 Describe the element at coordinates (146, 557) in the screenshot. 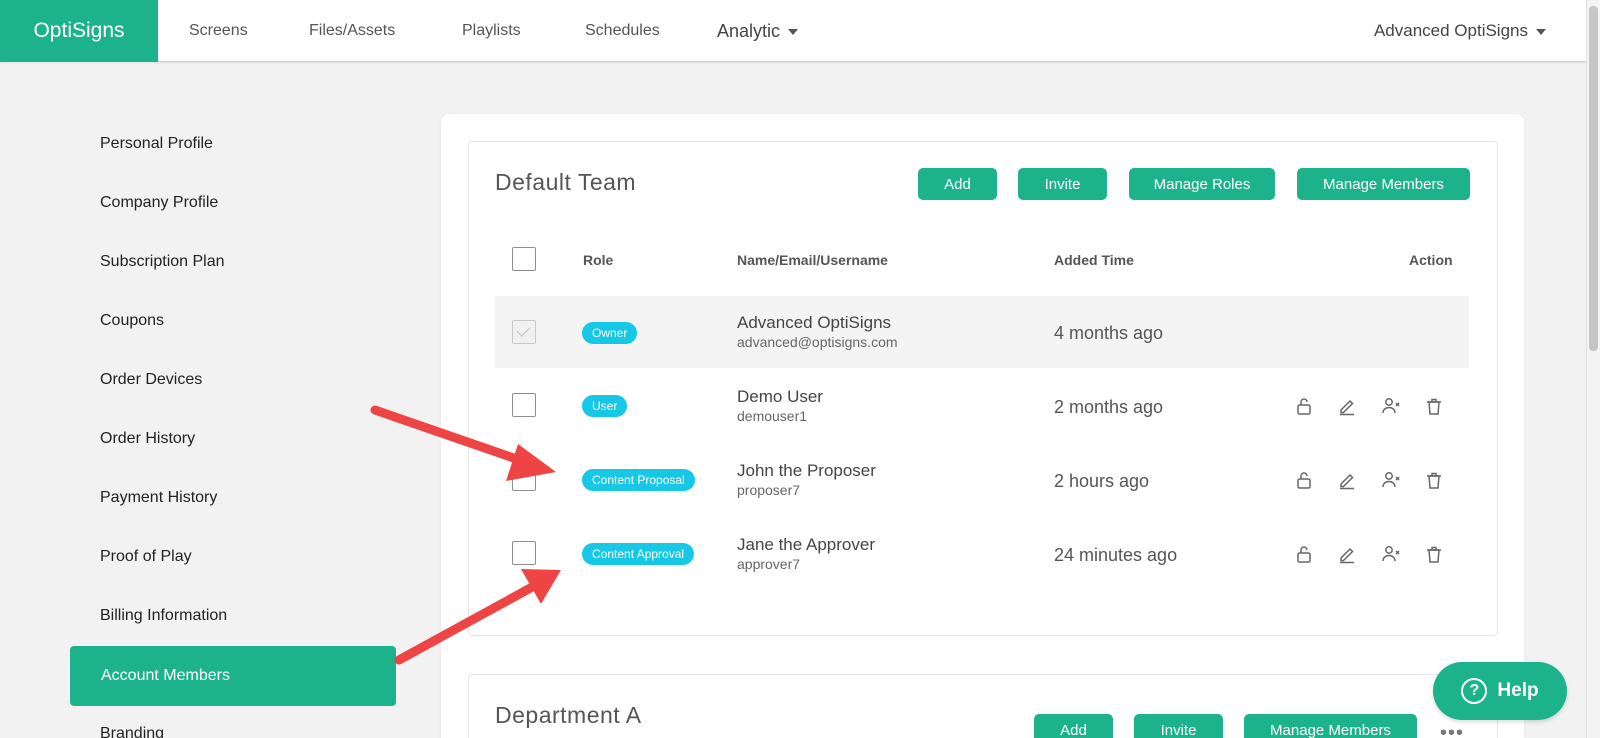

I see `sidebar-item-proof-of-play: Proof of Play` at that location.